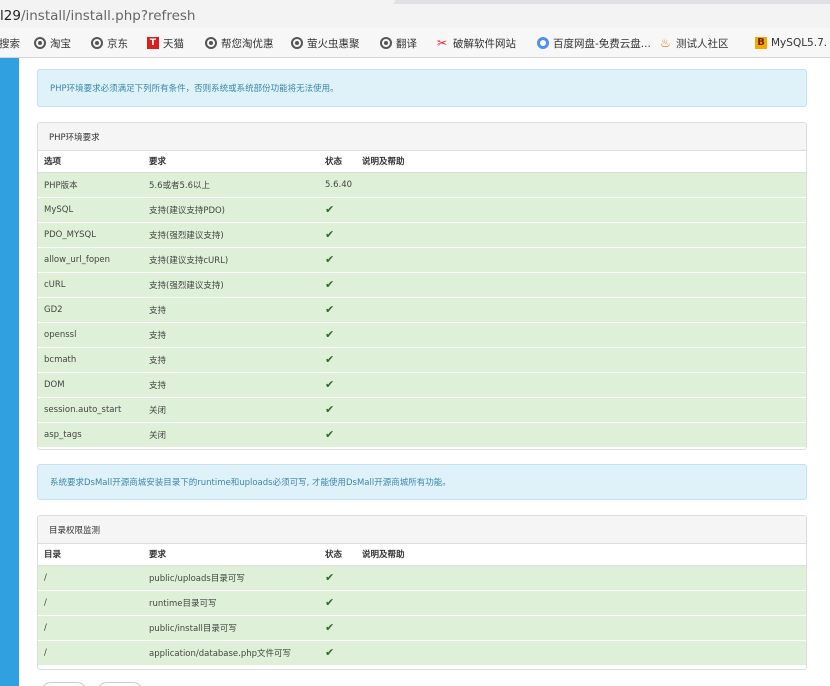 The height and width of the screenshot is (686, 830). Describe the element at coordinates (422, 209) in the screenshot. I see `table-row: MySQL 支持(建议支持PDO) ✔` at that location.